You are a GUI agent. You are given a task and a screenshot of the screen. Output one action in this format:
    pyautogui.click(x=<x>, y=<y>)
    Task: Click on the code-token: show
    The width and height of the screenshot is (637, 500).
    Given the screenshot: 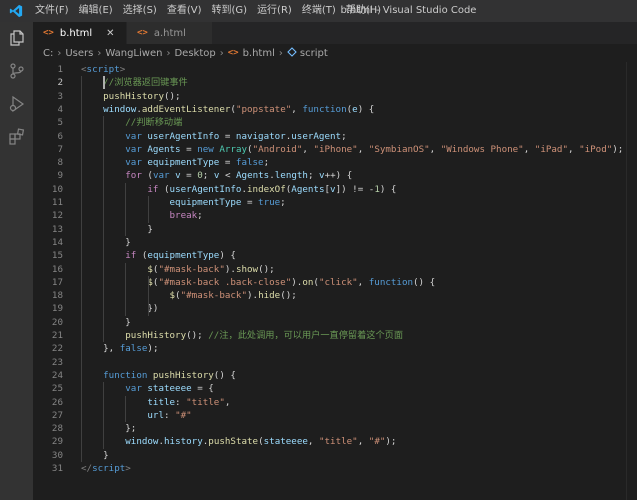 What is the action you would take?
    pyautogui.click(x=247, y=269)
    